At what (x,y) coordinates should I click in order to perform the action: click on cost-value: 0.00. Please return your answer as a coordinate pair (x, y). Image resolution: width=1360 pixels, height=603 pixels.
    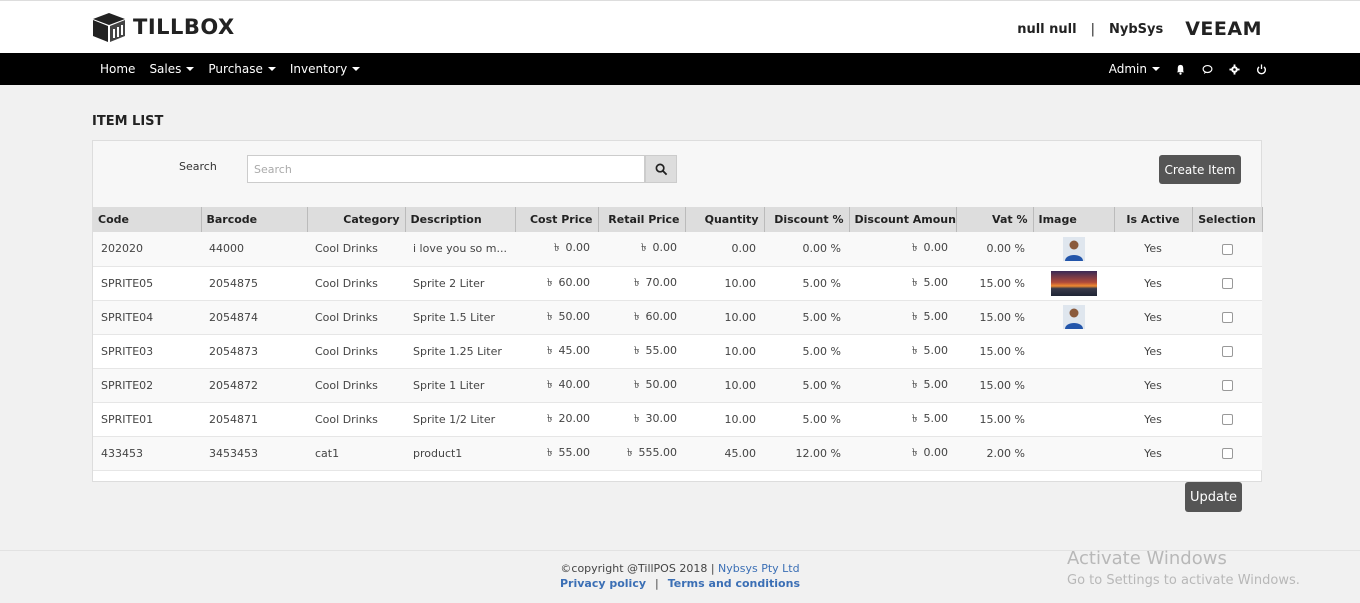
    Looking at the image, I should click on (578, 248).